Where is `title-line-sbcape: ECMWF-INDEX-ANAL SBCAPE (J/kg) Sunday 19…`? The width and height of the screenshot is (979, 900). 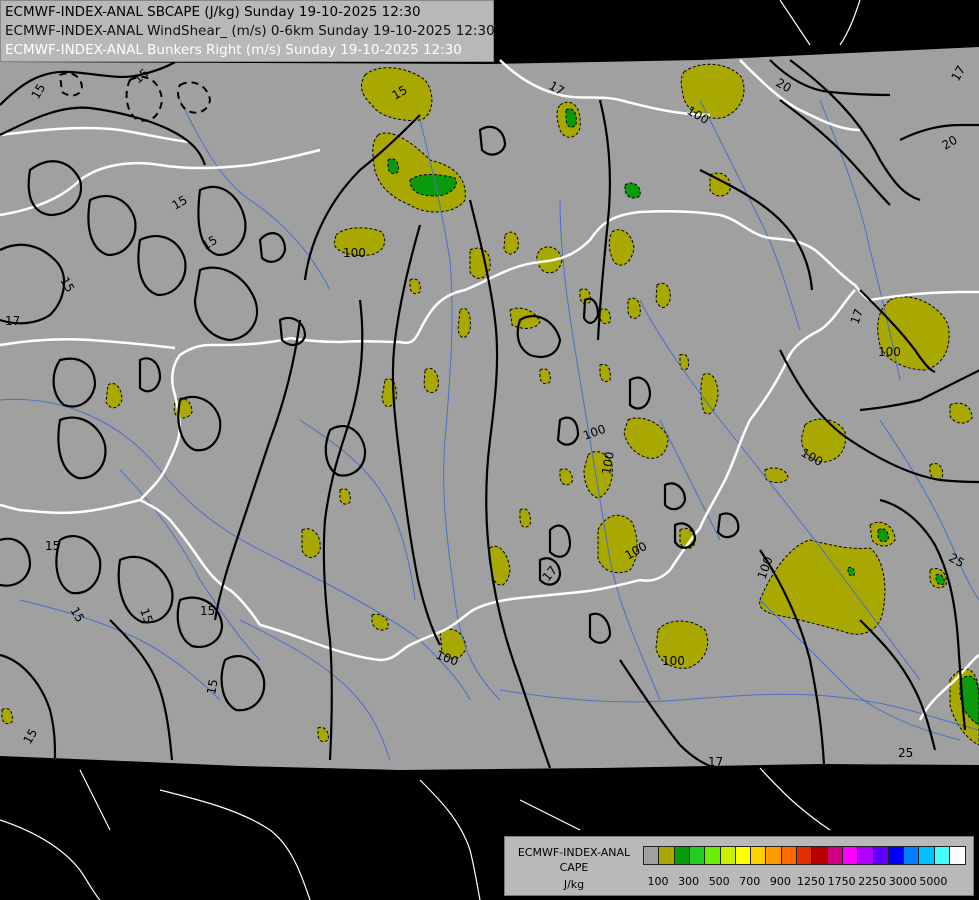 title-line-sbcape: ECMWF-INDEX-ANAL SBCAPE (J/kg) Sunday 19… is located at coordinates (213, 12).